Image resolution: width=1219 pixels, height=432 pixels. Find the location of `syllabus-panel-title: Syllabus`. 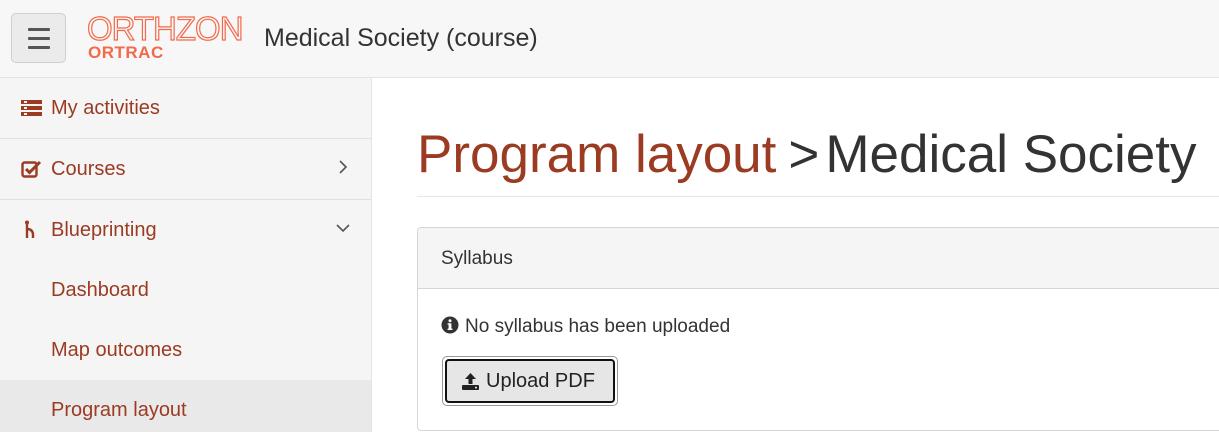

syllabus-panel-title: Syllabus is located at coordinates (477, 258).